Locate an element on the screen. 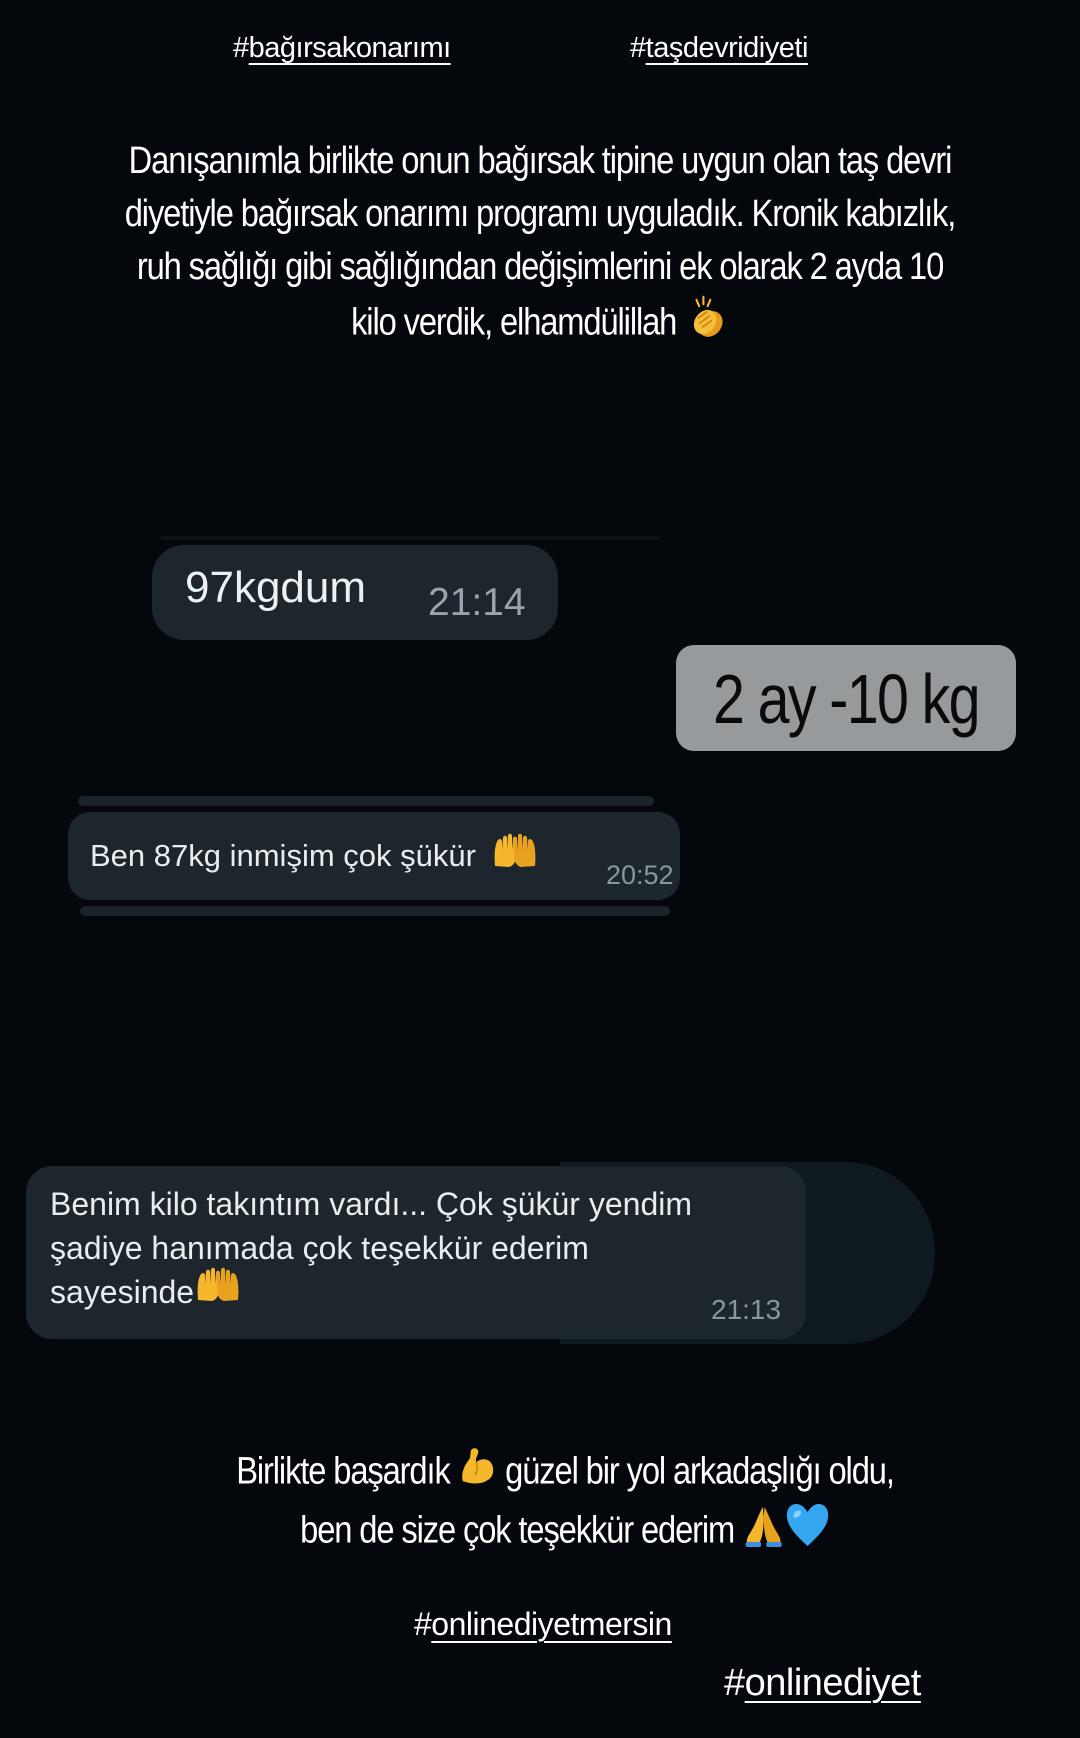 This screenshot has height=1738, width=1080. message-time: 21:13 is located at coordinates (746, 1309).